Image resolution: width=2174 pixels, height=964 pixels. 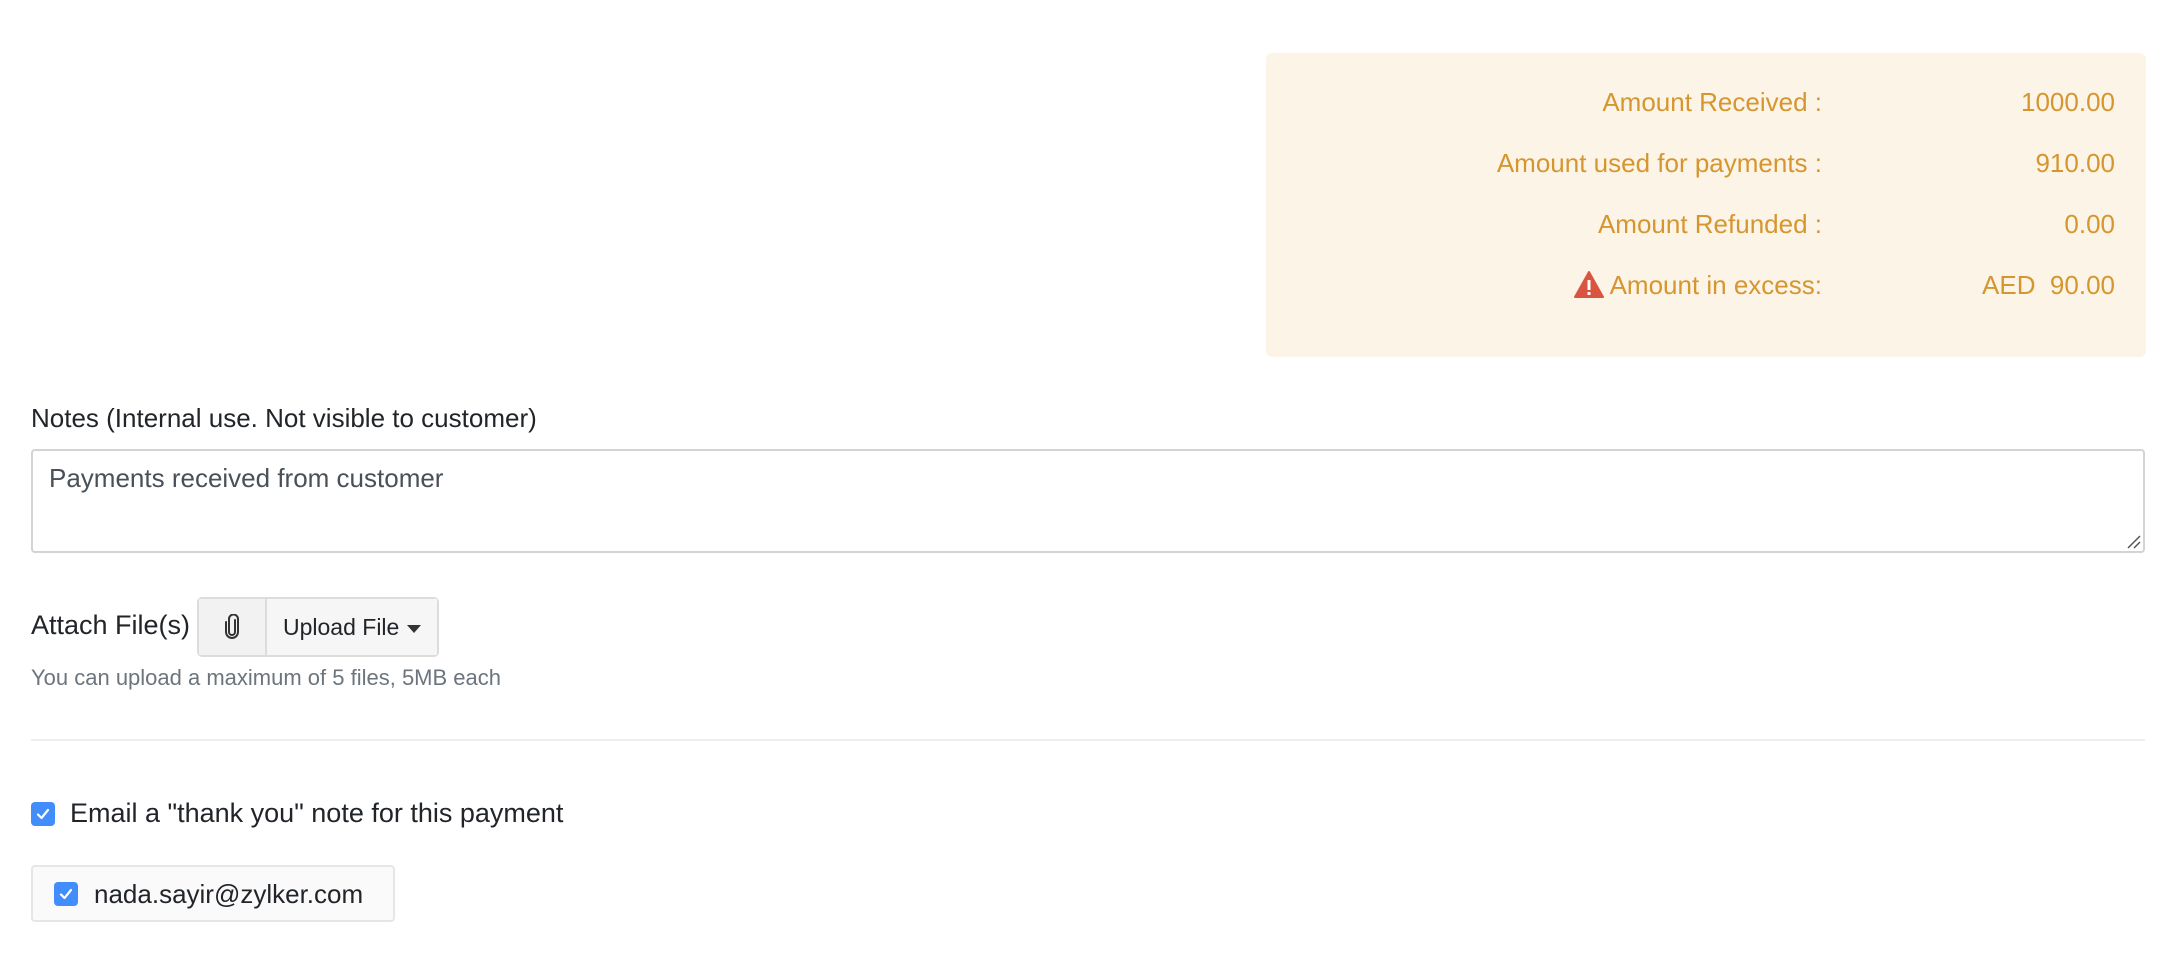 What do you see at coordinates (246, 478) in the screenshot?
I see `notes-text: Payments received from customer` at bounding box center [246, 478].